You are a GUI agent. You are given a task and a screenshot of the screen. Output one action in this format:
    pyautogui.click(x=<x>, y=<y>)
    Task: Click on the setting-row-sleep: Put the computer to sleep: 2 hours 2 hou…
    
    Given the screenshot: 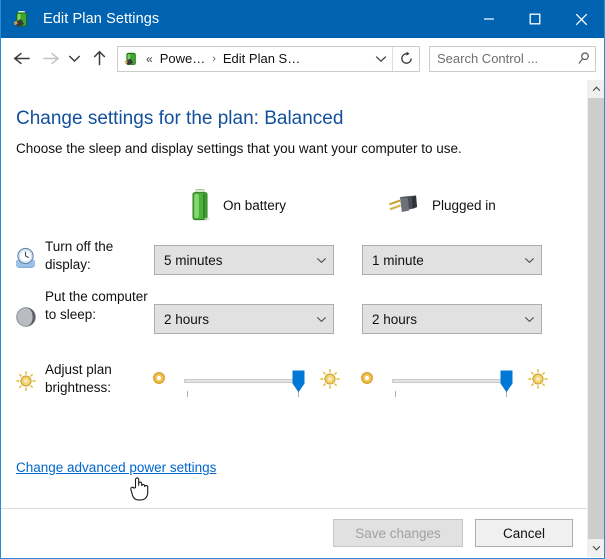 What is the action you would take?
    pyautogui.click(x=294, y=313)
    